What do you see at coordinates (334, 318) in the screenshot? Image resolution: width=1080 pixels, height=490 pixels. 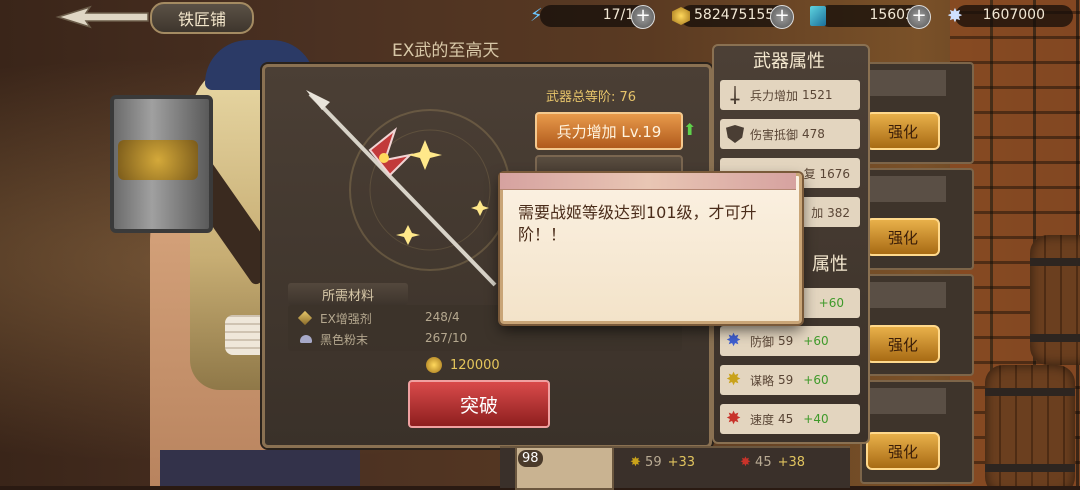 I see `material-row: EX增强剂` at bounding box center [334, 318].